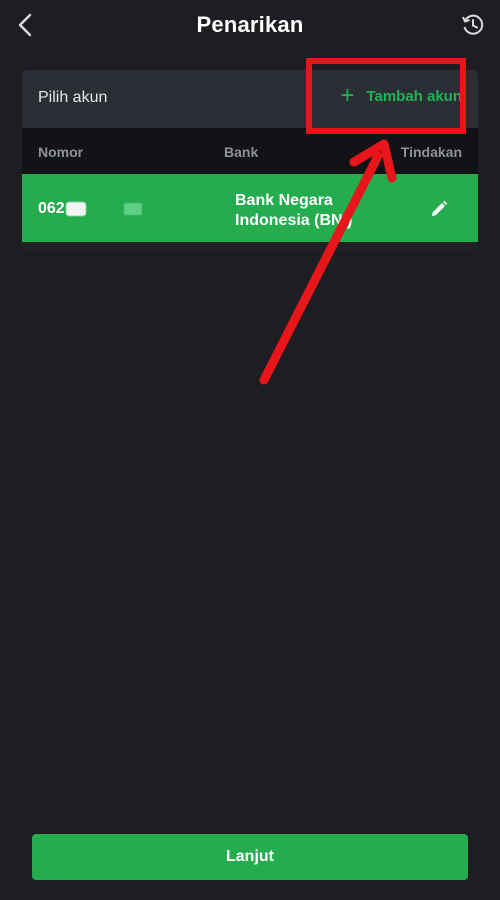 This screenshot has width=500, height=900. I want to click on page-title: Penarikan, so click(250, 24).